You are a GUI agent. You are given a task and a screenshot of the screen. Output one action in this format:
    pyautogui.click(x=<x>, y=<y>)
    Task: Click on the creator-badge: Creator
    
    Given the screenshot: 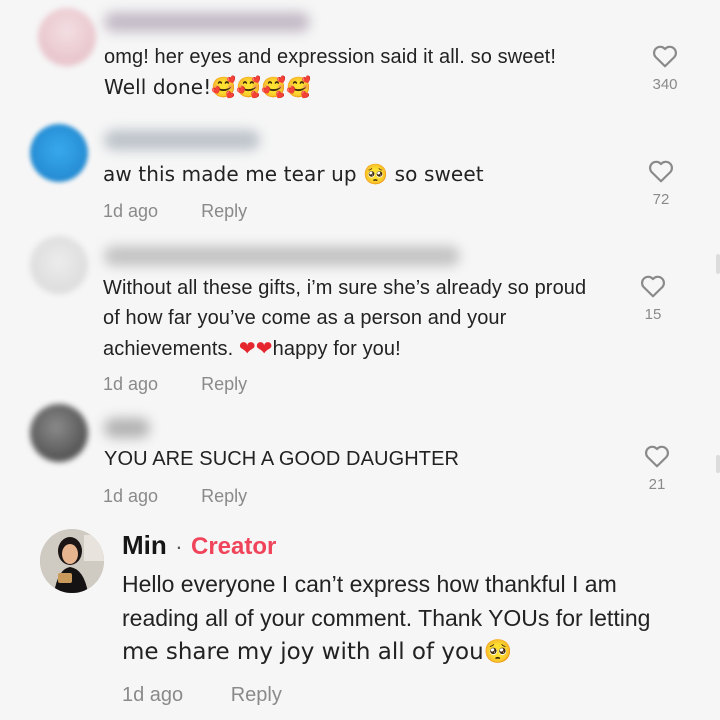 What is the action you would take?
    pyautogui.click(x=234, y=546)
    